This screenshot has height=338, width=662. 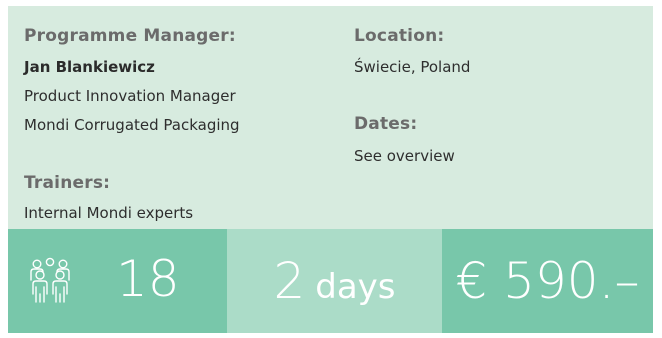 I want to click on participants-count: 18, so click(x=148, y=279).